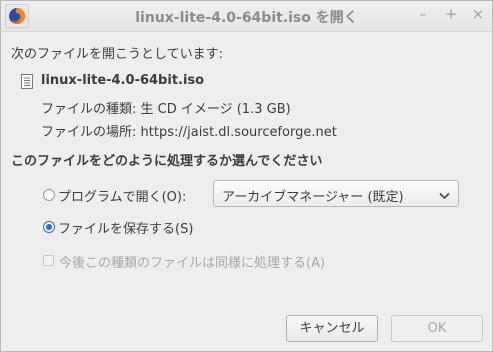  Describe the element at coordinates (122, 195) in the screenshot. I see `open-with-label: プログラムで開く(O):` at that location.